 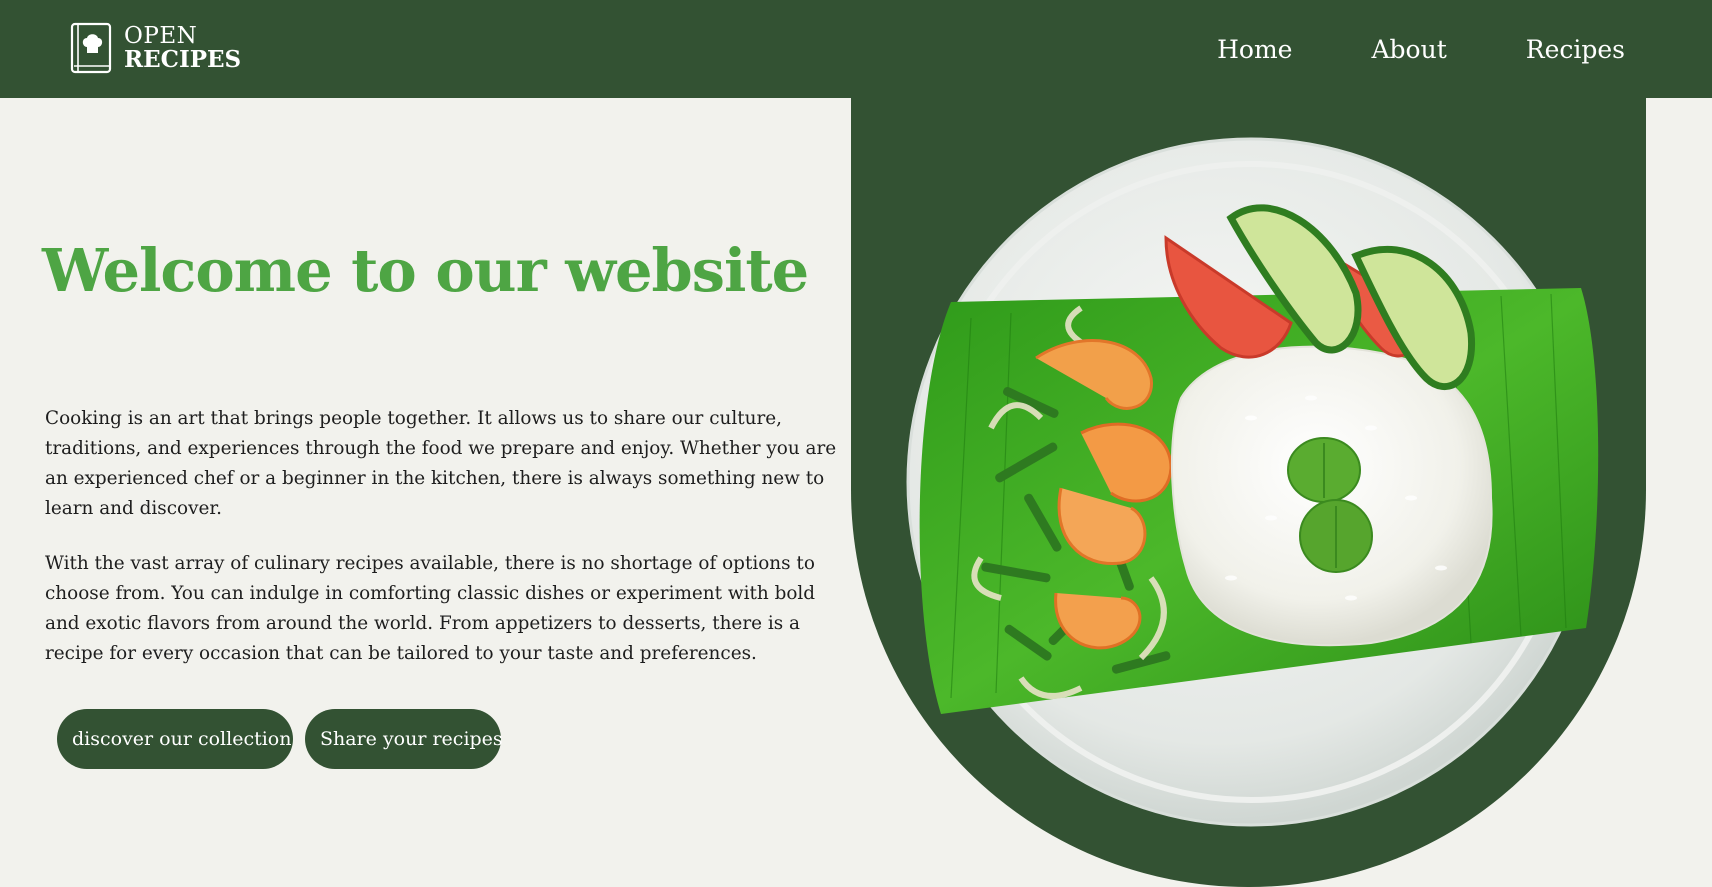 I want to click on site-logo: OPEN RECIPES, so click(x=155, y=48).